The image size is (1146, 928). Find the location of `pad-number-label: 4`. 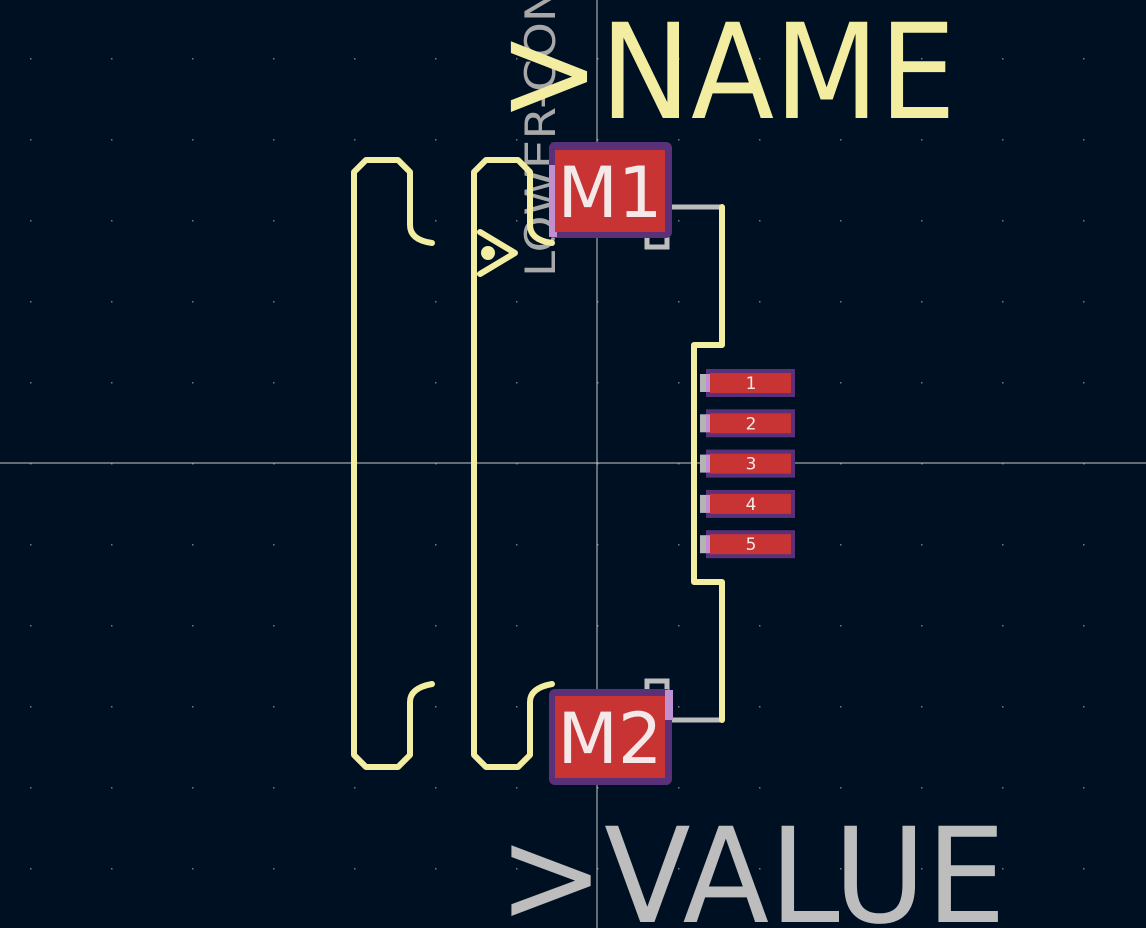

pad-number-label: 4 is located at coordinates (751, 505).